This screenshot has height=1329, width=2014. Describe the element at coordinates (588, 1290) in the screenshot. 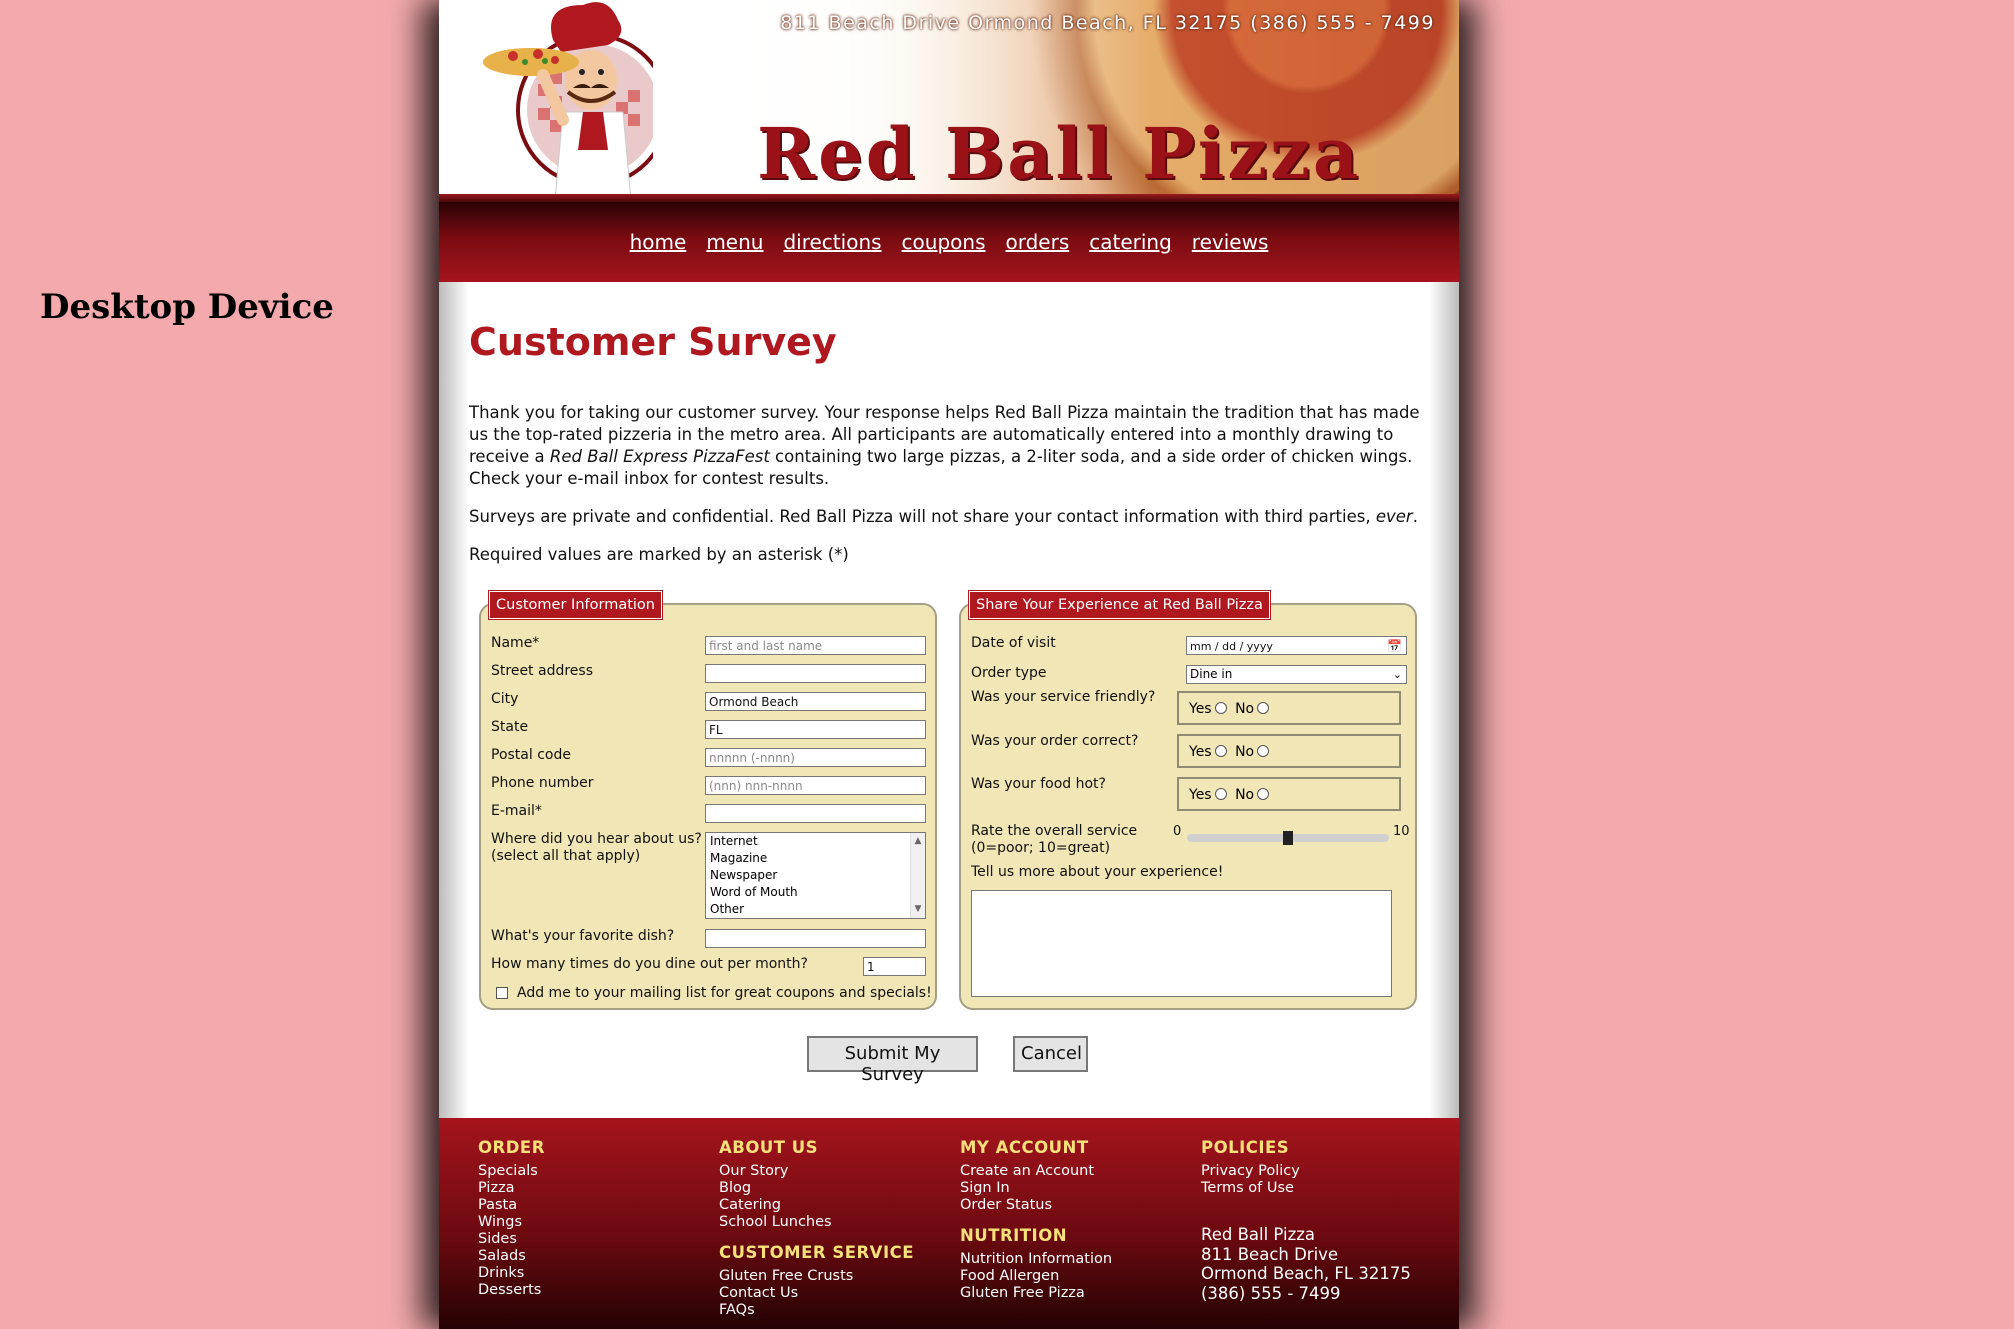

I see `footer-link: Desserts` at that location.